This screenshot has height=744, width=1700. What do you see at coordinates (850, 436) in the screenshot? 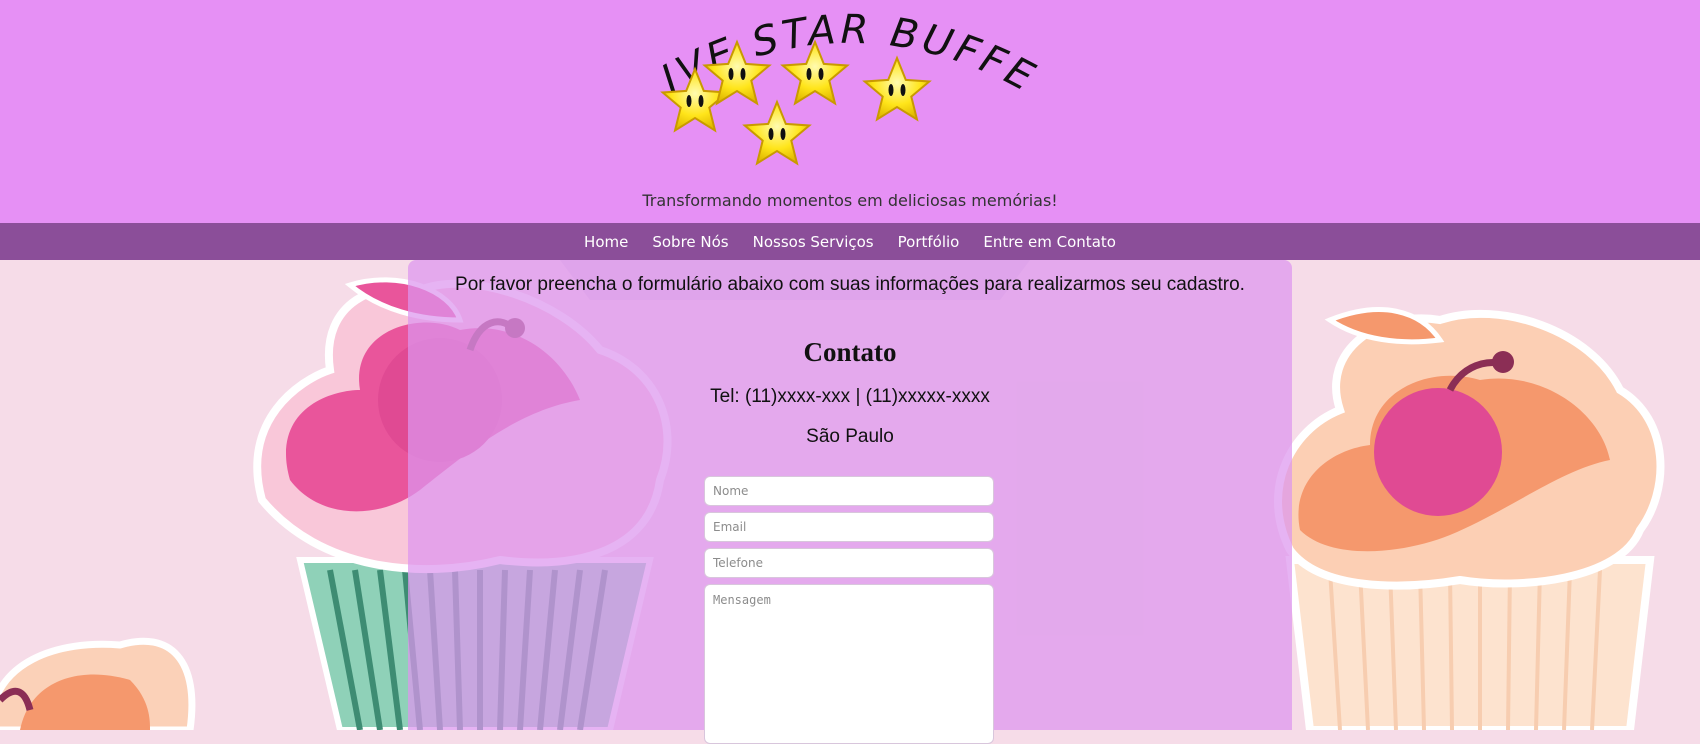
I see `contact-city: São Paulo` at bounding box center [850, 436].